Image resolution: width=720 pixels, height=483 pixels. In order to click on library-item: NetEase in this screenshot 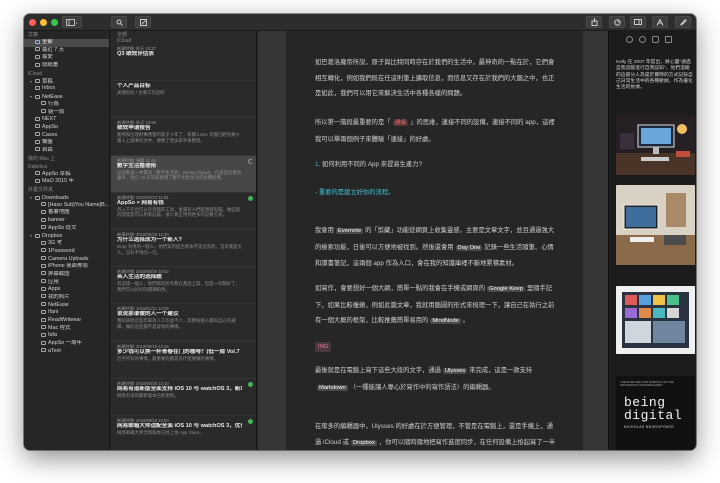, I will do `click(66, 306)`.